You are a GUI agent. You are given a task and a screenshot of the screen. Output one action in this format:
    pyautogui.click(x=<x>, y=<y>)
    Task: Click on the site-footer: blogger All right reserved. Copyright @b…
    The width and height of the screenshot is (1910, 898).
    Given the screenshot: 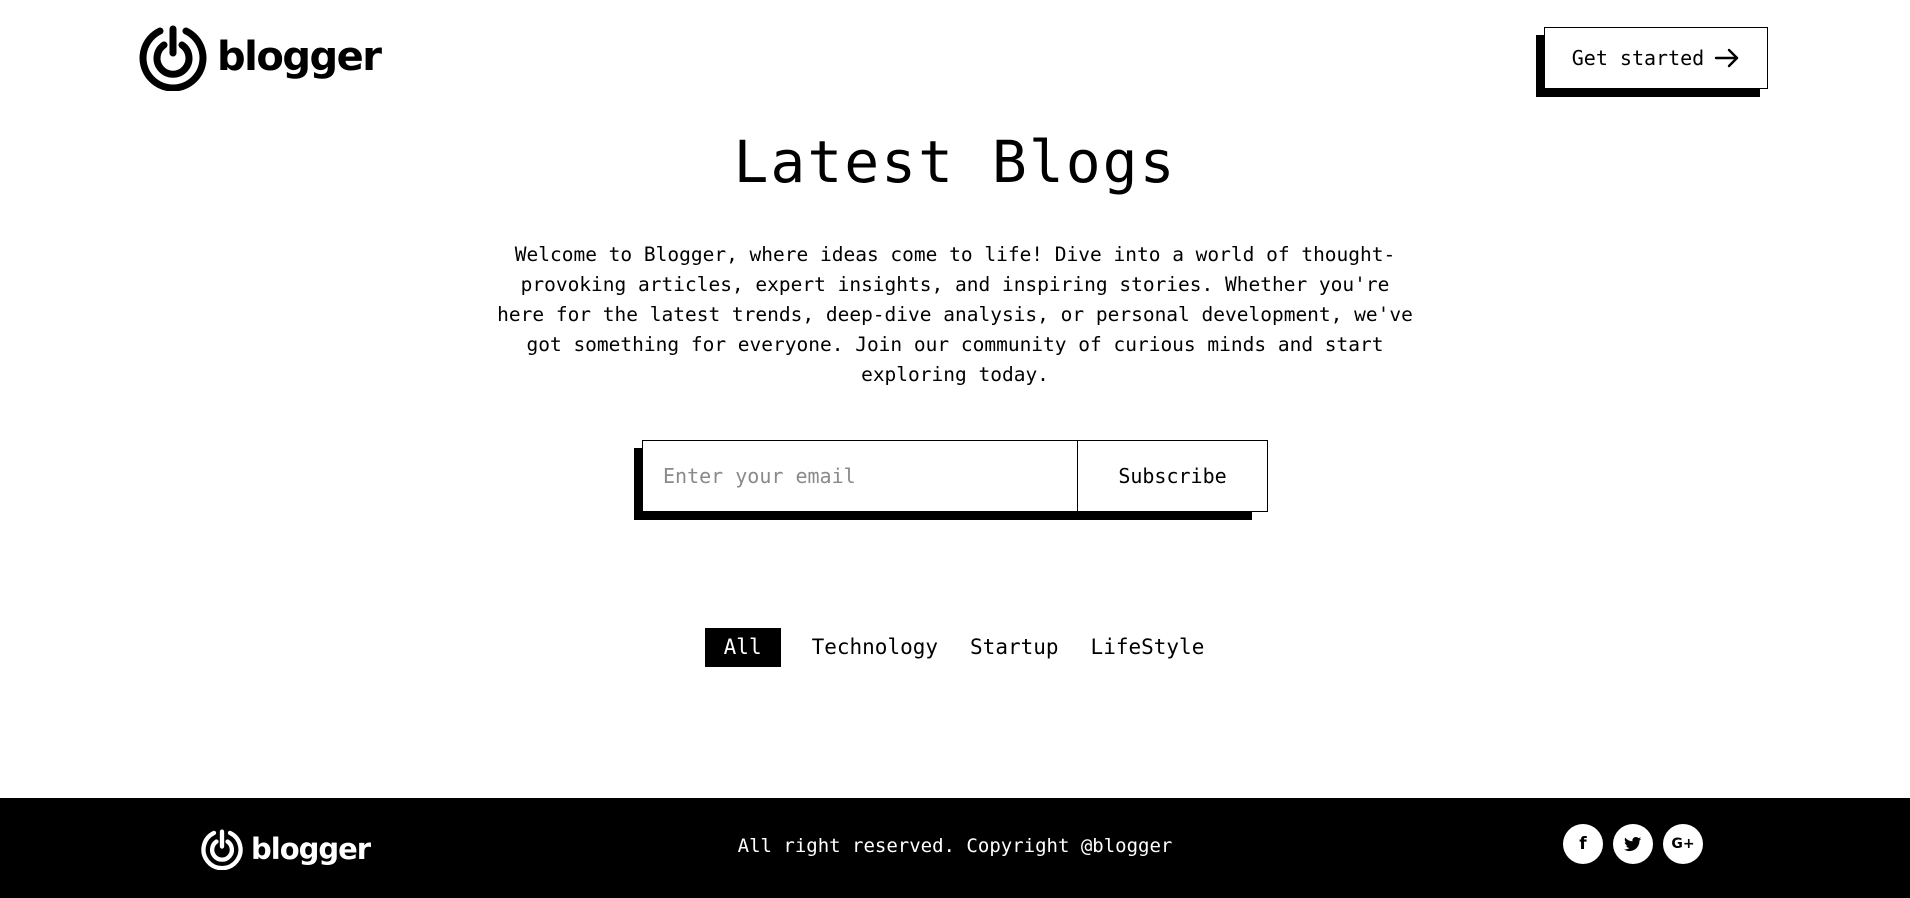 What is the action you would take?
    pyautogui.click(x=955, y=848)
    